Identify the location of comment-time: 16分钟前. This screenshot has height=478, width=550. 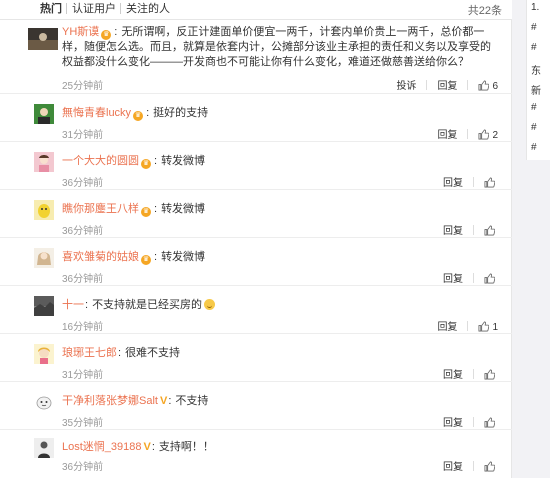
(83, 327).